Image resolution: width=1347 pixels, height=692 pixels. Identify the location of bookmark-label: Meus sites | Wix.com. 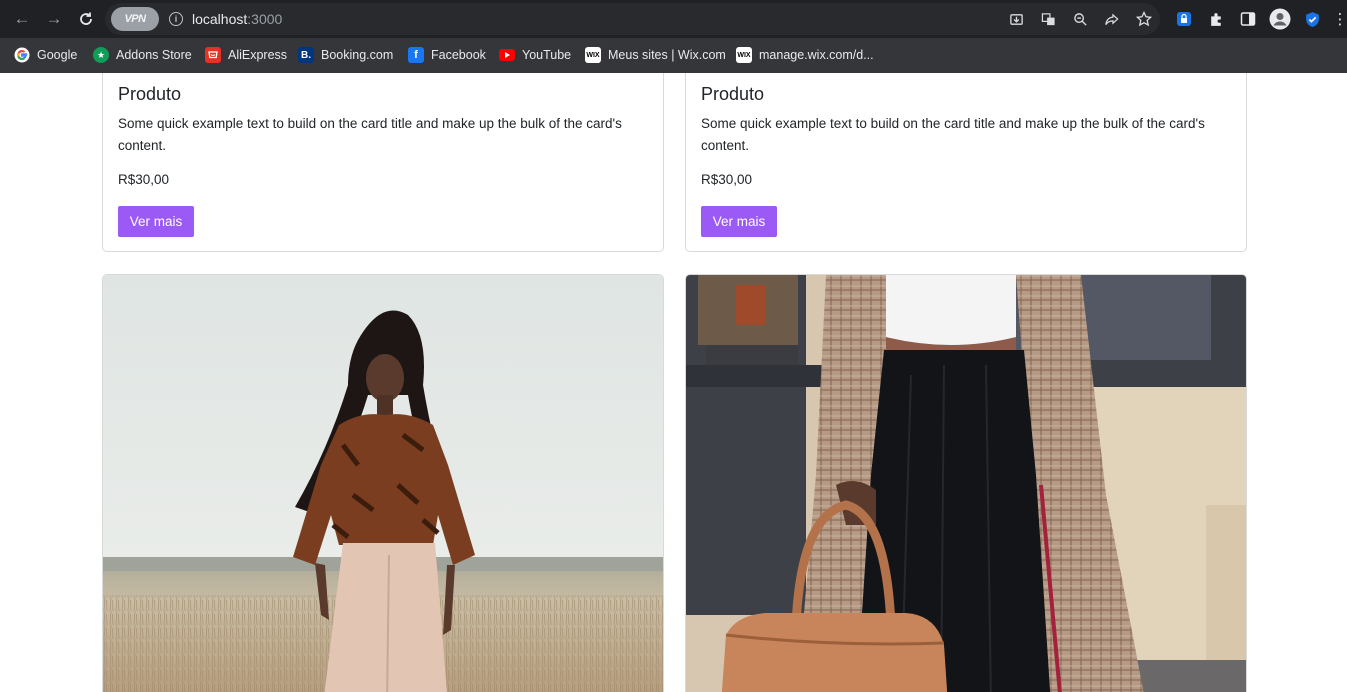
(667, 55).